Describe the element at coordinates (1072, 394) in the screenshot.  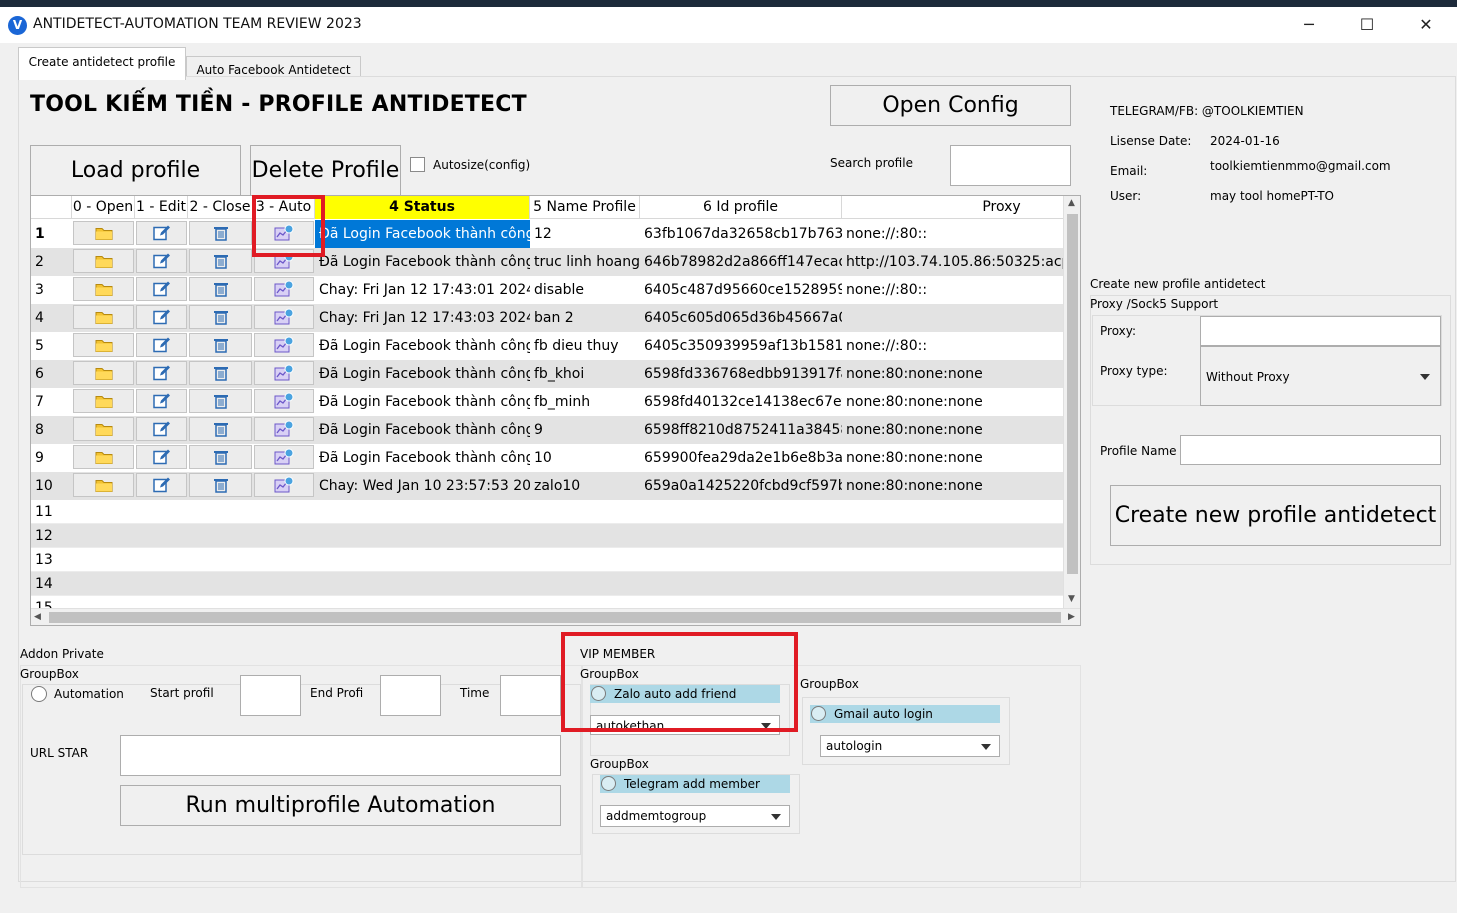
I see `scroll-thumb-vertical` at that location.